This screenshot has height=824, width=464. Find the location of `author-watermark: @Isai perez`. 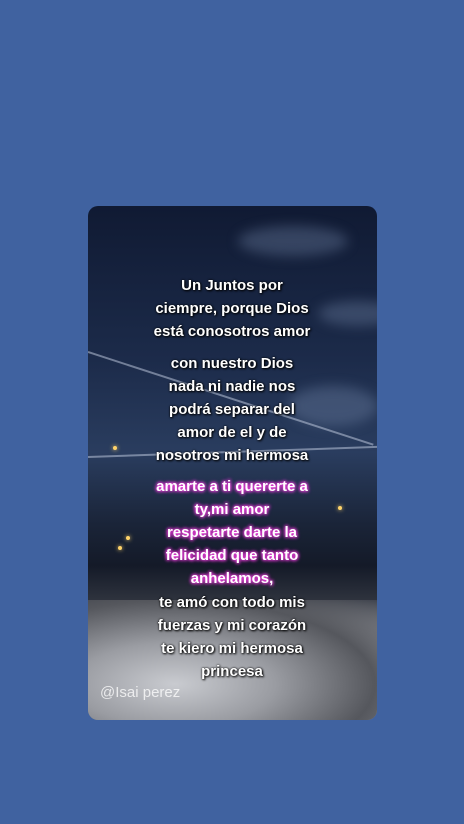

author-watermark: @Isai perez is located at coordinates (140, 692).